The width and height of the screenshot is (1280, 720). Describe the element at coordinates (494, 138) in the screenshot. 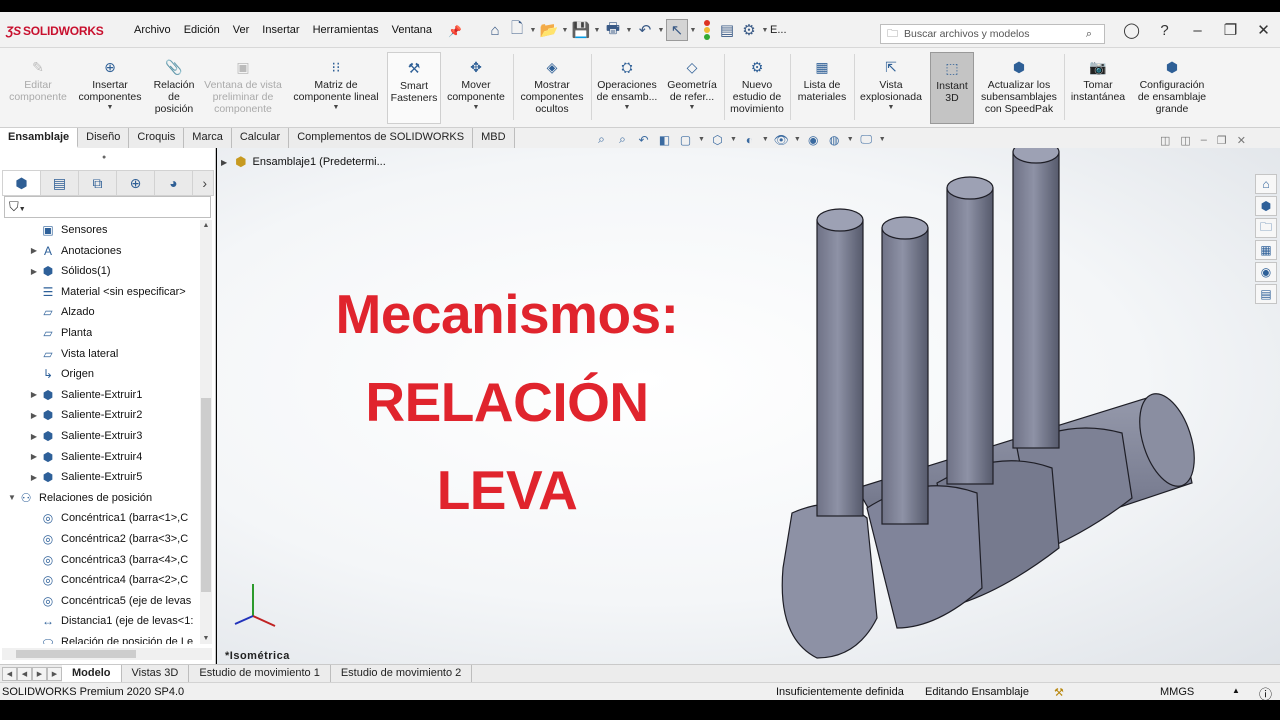

I see `tab-mbd: MBD` at that location.